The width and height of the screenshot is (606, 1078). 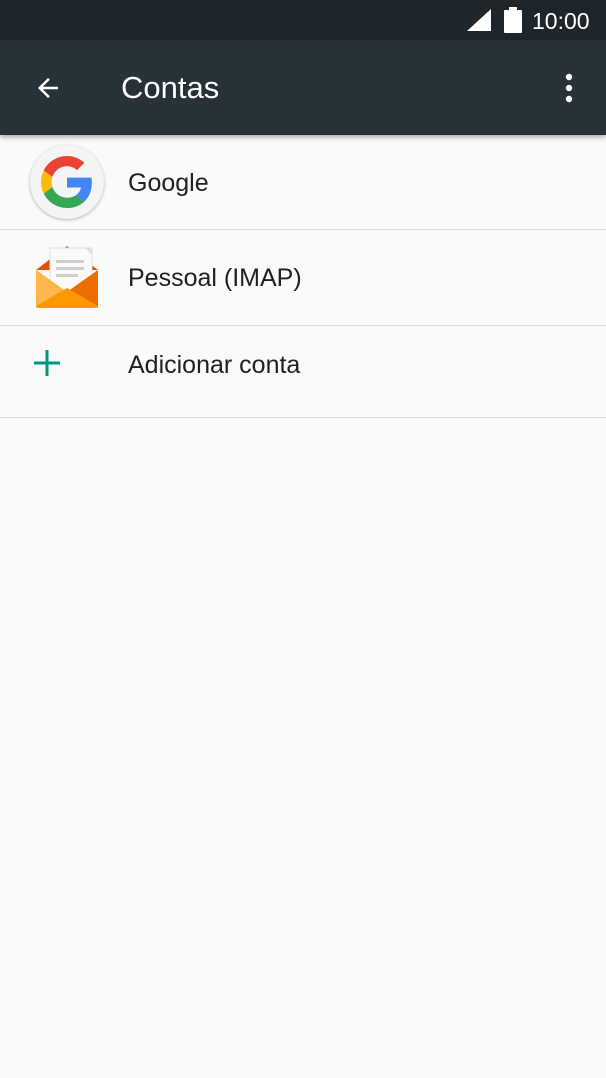 I want to click on account-item-google: Google, so click(x=303, y=182).